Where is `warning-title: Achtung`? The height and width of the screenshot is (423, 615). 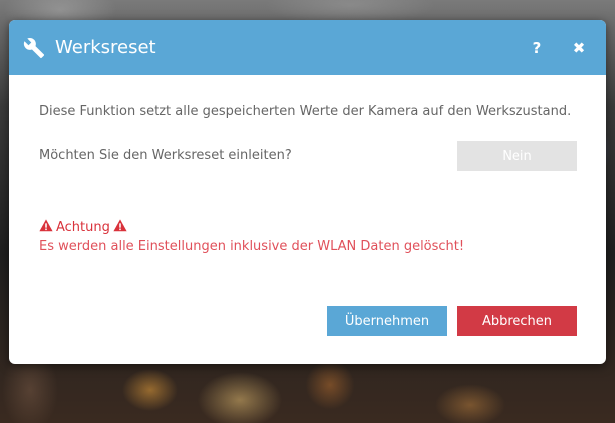 warning-title: Achtung is located at coordinates (83, 227).